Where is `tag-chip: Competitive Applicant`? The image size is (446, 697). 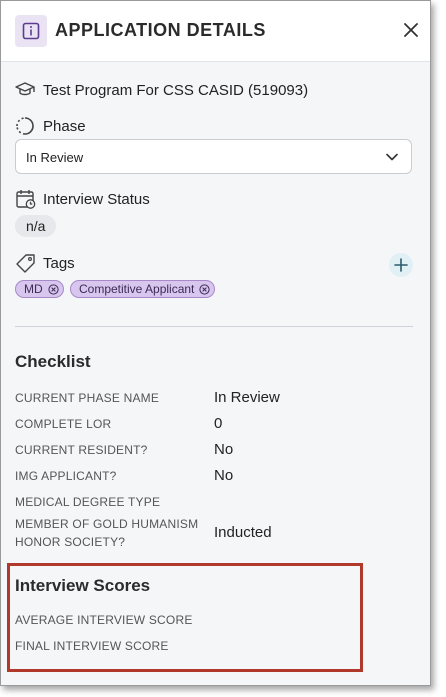
tag-chip: Competitive Applicant is located at coordinates (143, 289).